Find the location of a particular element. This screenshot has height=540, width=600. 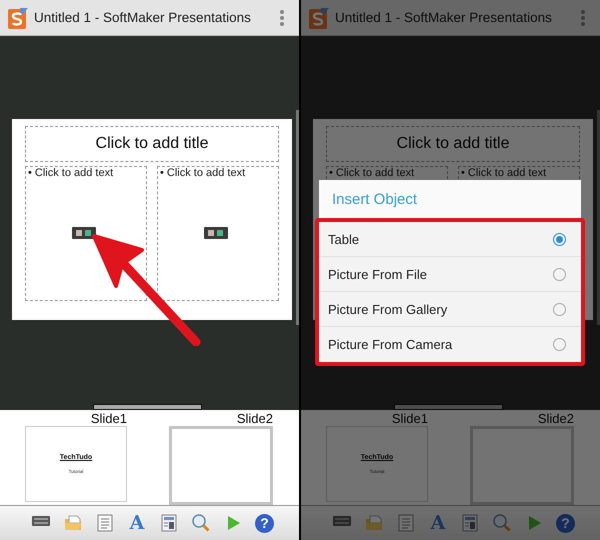

option-label: Picture From File is located at coordinates (377, 274).